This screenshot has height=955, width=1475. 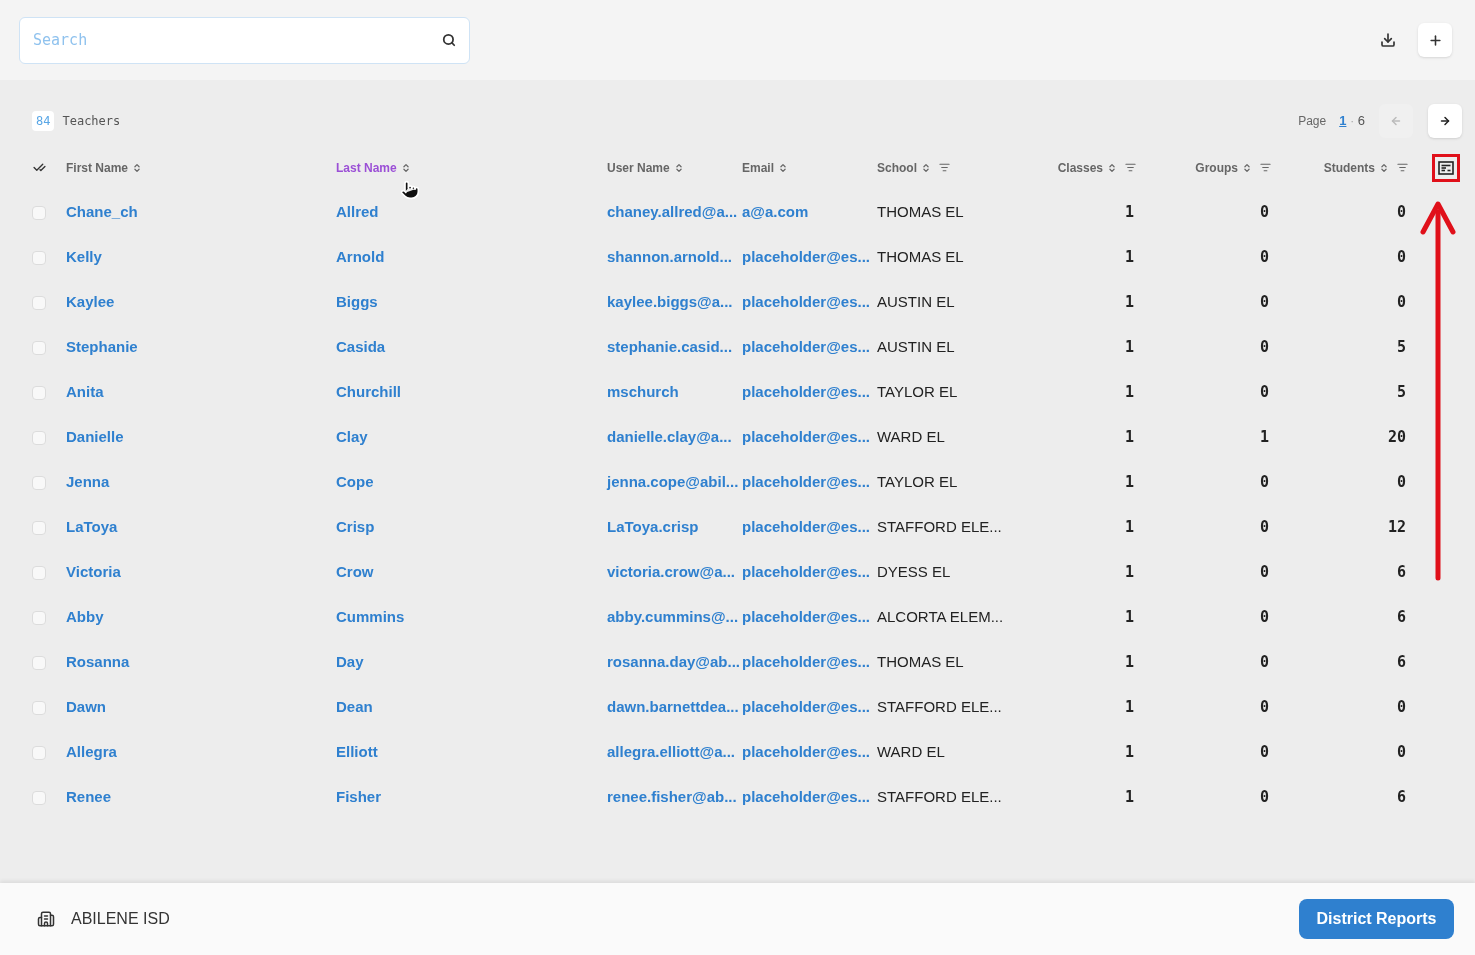 I want to click on filter-icon, so click(x=1402, y=167).